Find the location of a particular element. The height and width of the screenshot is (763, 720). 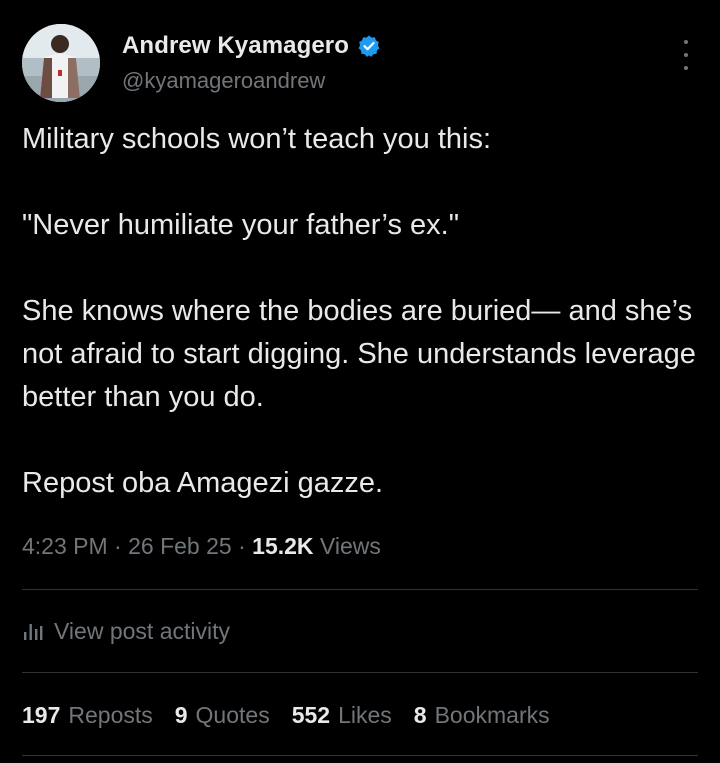

views-count: 15.2K is located at coordinates (283, 546).